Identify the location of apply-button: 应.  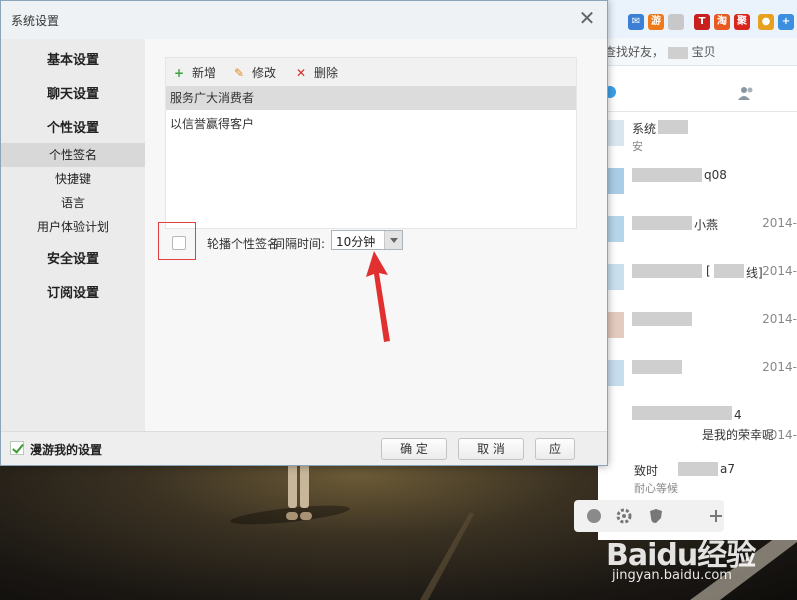
(555, 449).